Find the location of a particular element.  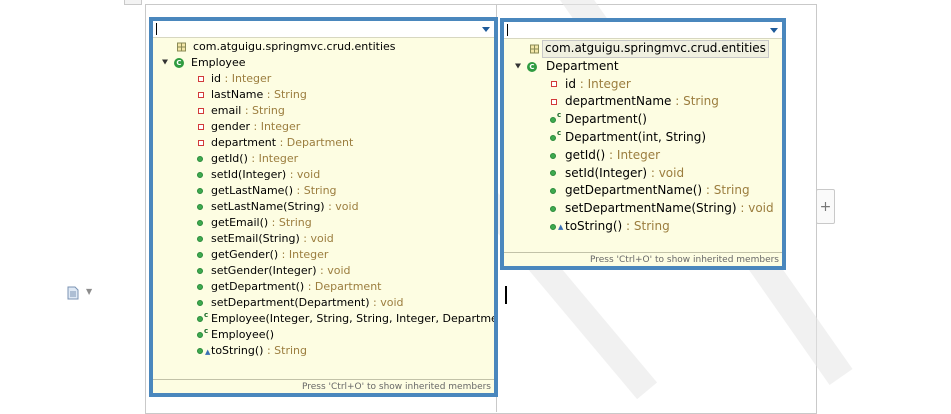

member-name: toString() : String is located at coordinates (259, 350).